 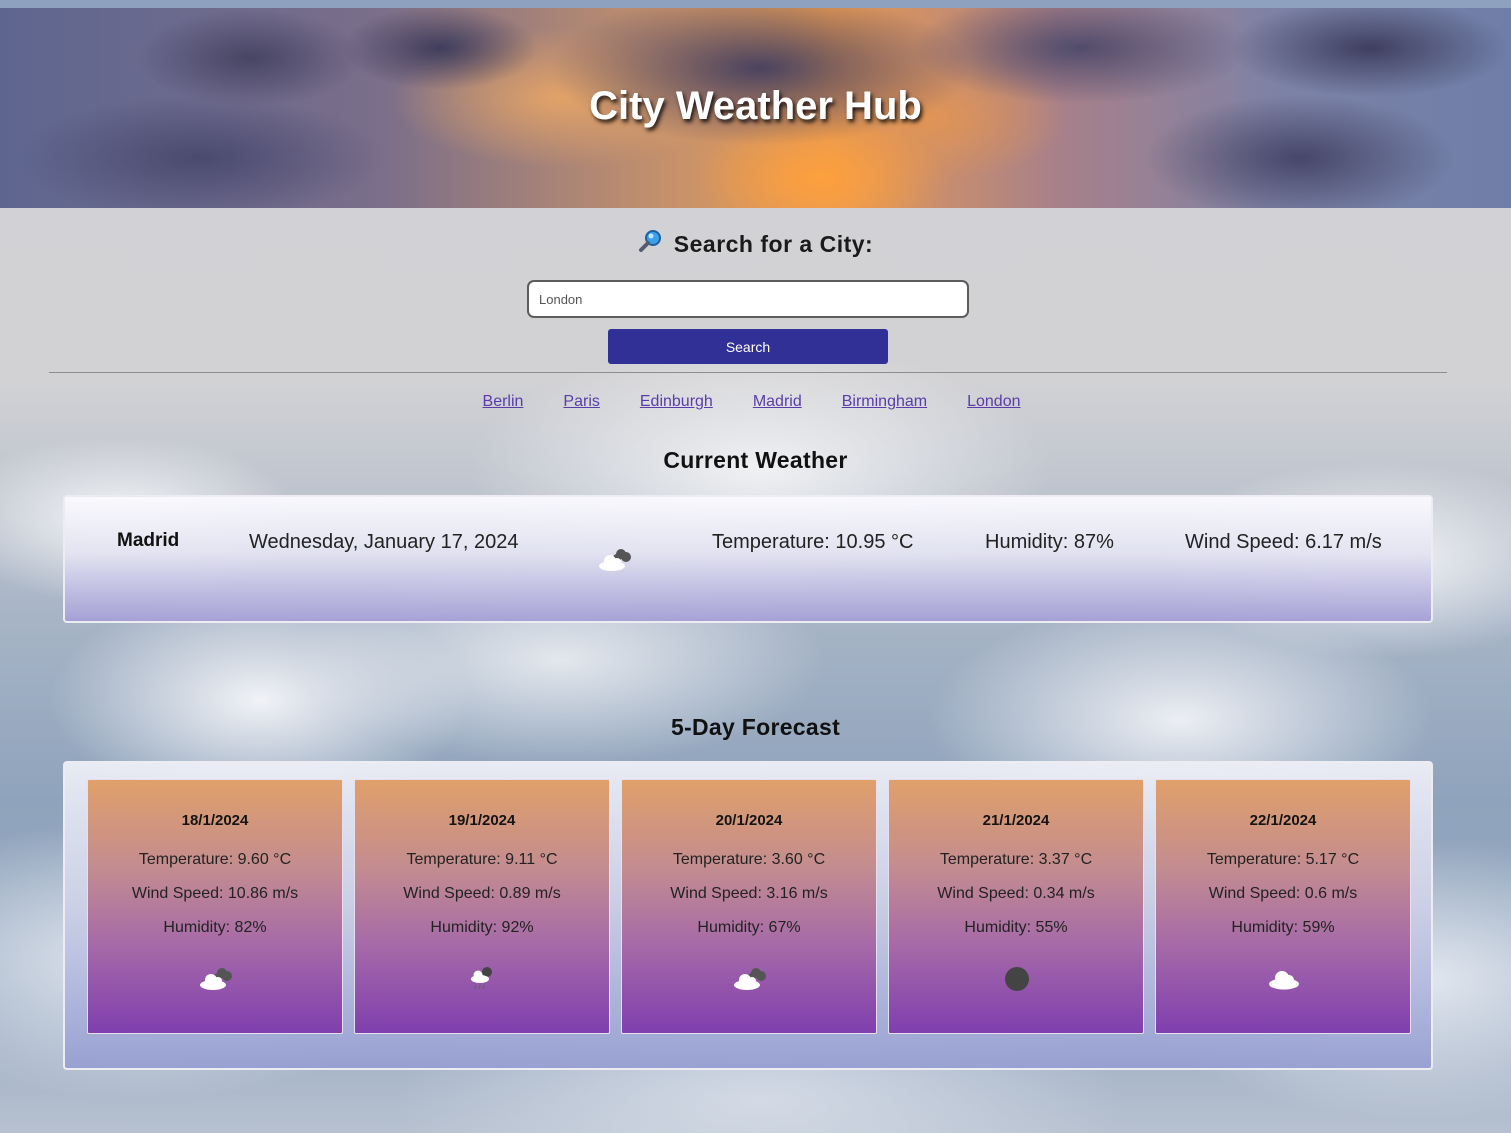 What do you see at coordinates (1284, 979) in the screenshot?
I see `few-clouds-icon` at bounding box center [1284, 979].